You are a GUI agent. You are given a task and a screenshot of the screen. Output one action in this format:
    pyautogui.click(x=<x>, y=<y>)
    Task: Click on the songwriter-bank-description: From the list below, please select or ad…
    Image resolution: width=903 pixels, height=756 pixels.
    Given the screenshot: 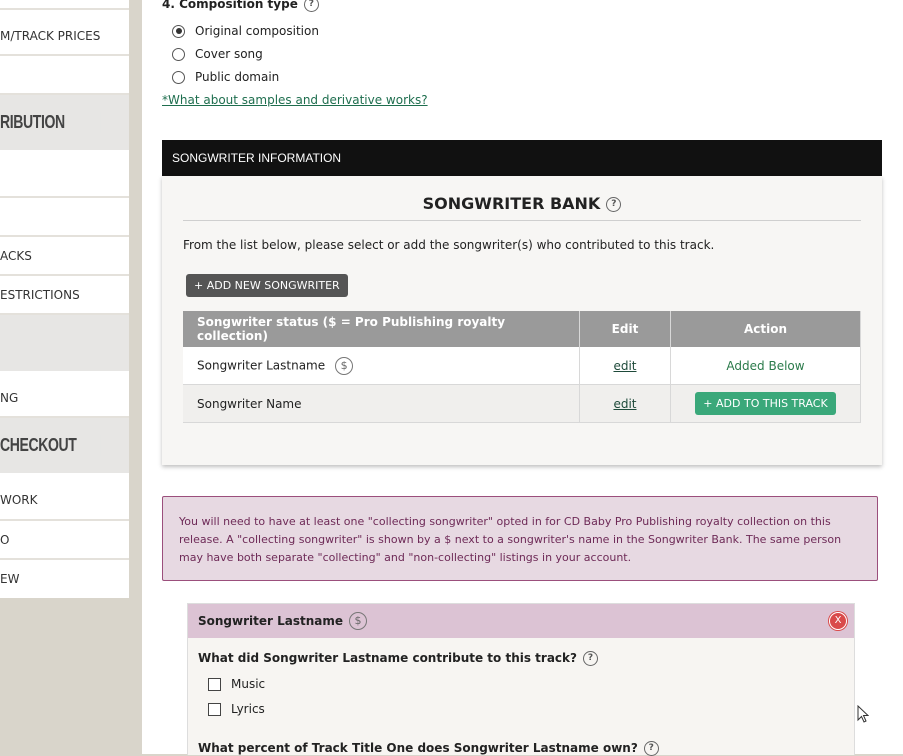 What is the action you would take?
    pyautogui.click(x=449, y=245)
    